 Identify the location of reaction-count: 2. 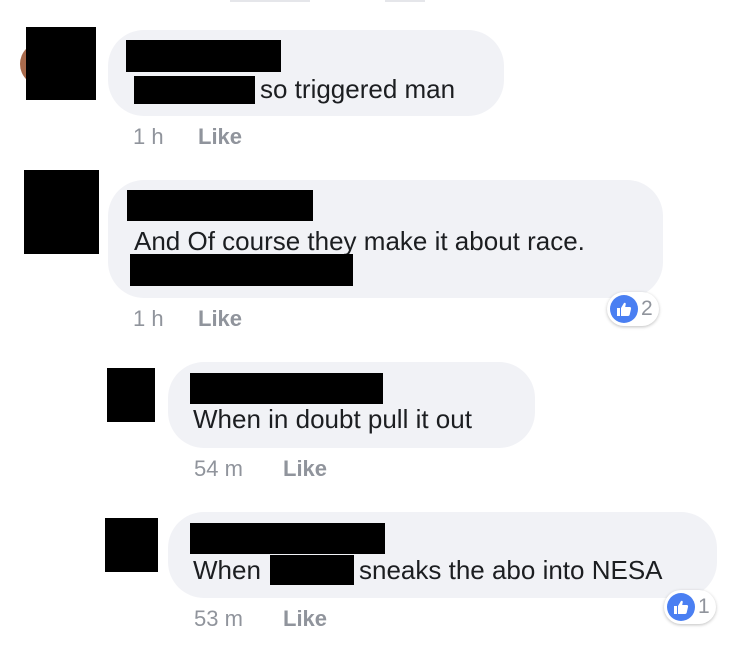
(647, 308).